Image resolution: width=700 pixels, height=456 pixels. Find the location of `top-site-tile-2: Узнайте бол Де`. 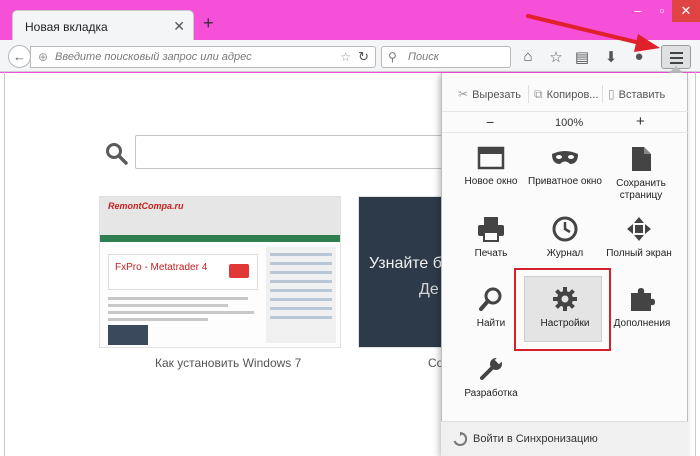

top-site-tile-2: Узнайте бол Де is located at coordinates (400, 272).